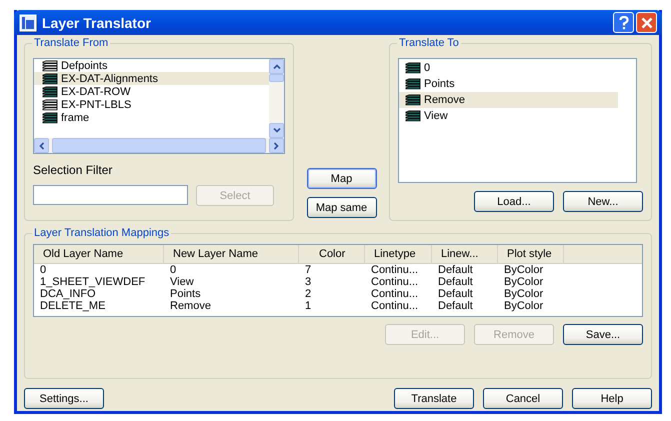  Describe the element at coordinates (612, 398) in the screenshot. I see `dialog-button: Help` at that location.